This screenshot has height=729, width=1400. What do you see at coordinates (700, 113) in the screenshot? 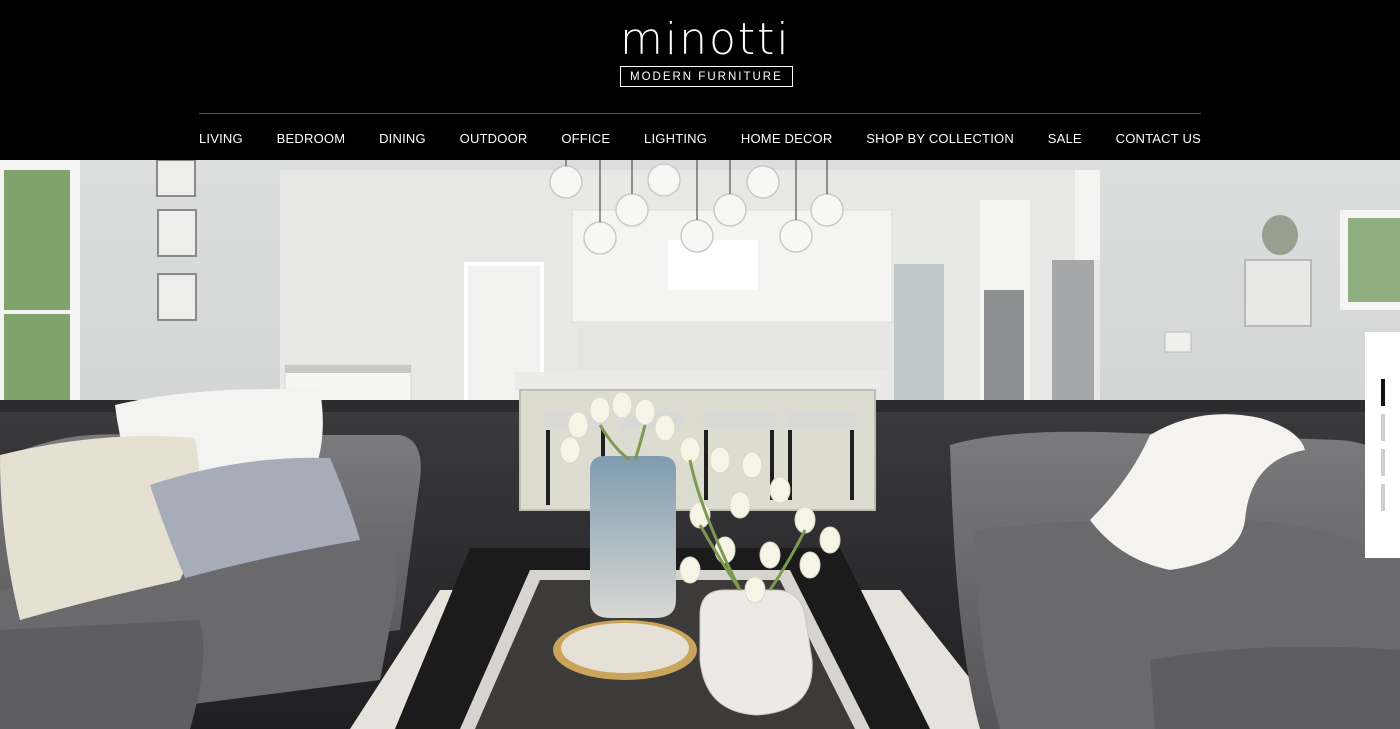
I see `nav-divider` at bounding box center [700, 113].